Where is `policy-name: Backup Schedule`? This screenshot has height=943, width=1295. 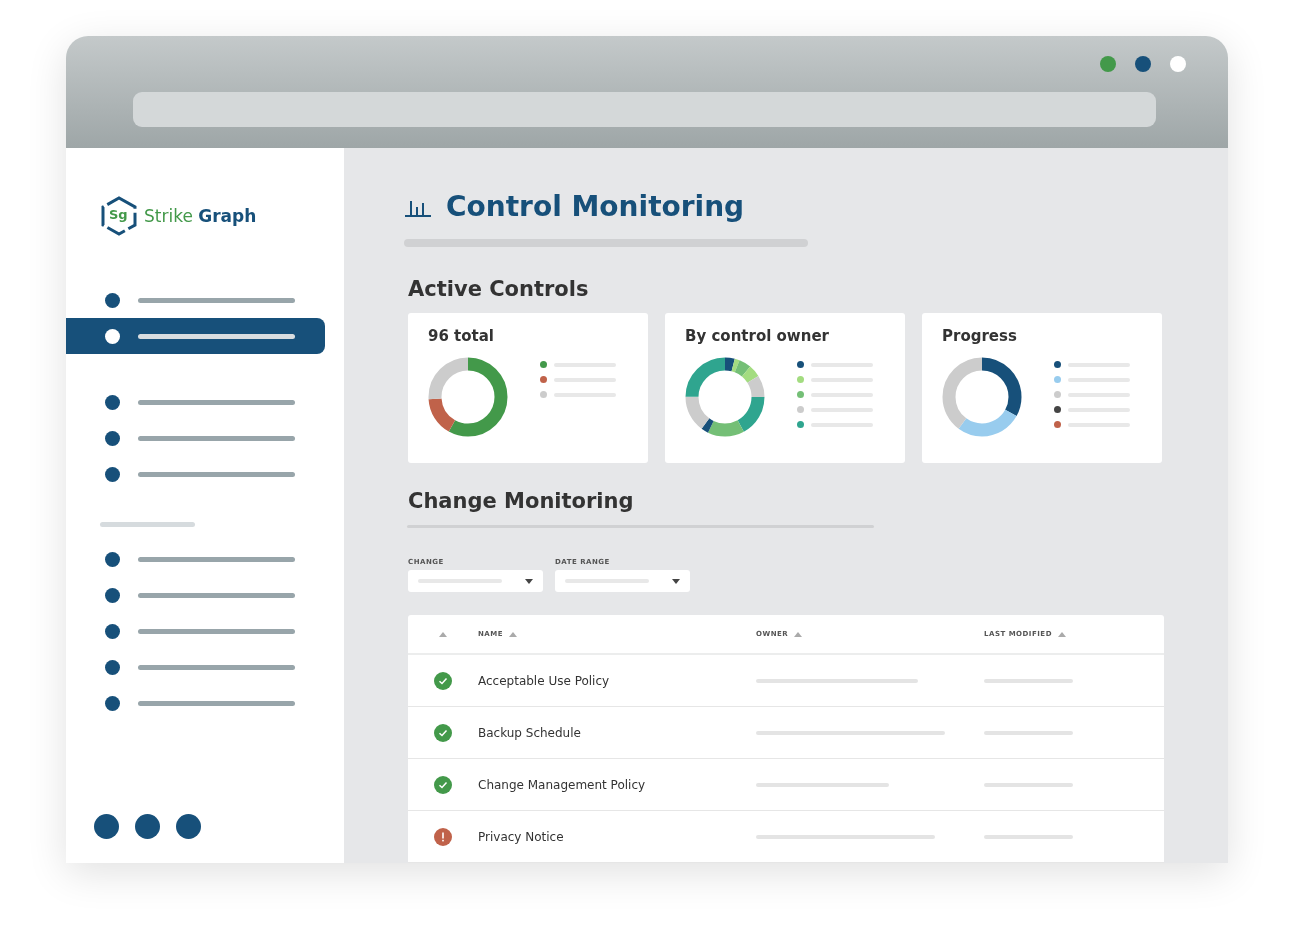
policy-name: Backup Schedule is located at coordinates (530, 732).